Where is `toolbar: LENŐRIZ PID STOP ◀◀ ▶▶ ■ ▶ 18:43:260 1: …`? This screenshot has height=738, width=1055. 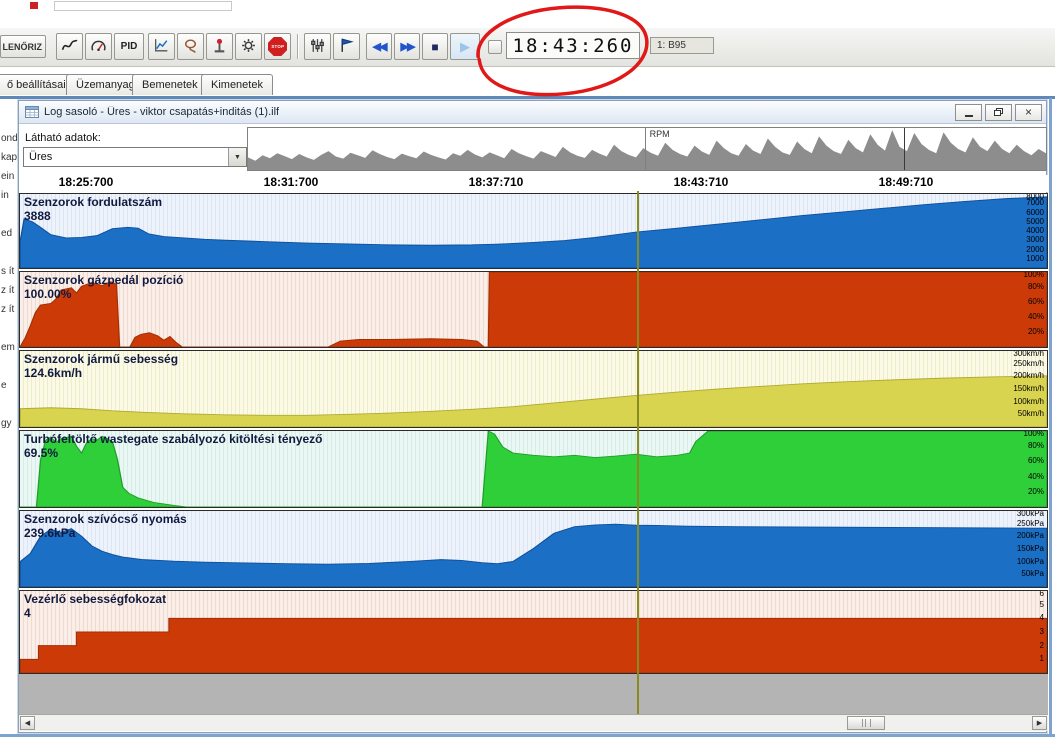
toolbar: LENŐRIZ PID STOP ◀◀ ▶▶ ■ ▶ 18:43:260 1: … is located at coordinates (527, 47).